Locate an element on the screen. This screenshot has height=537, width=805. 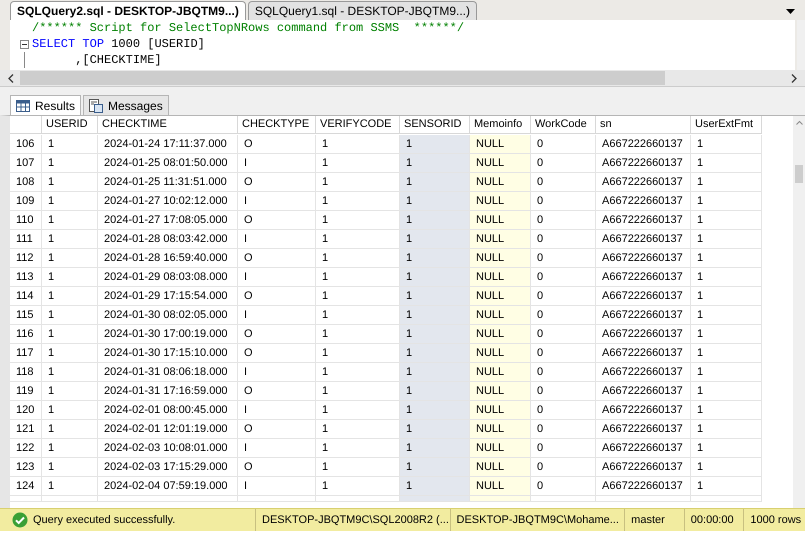
row-number: 124 is located at coordinates (26, 486).